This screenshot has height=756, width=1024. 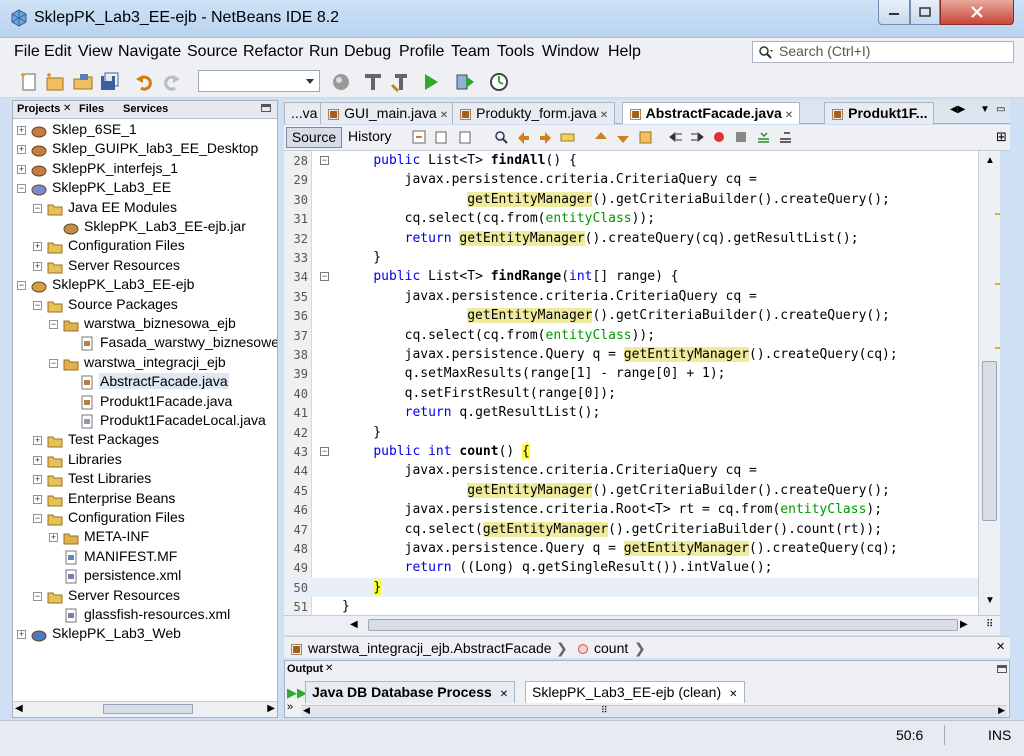 I want to click on code-line: 42 }, so click(x=631, y=432).